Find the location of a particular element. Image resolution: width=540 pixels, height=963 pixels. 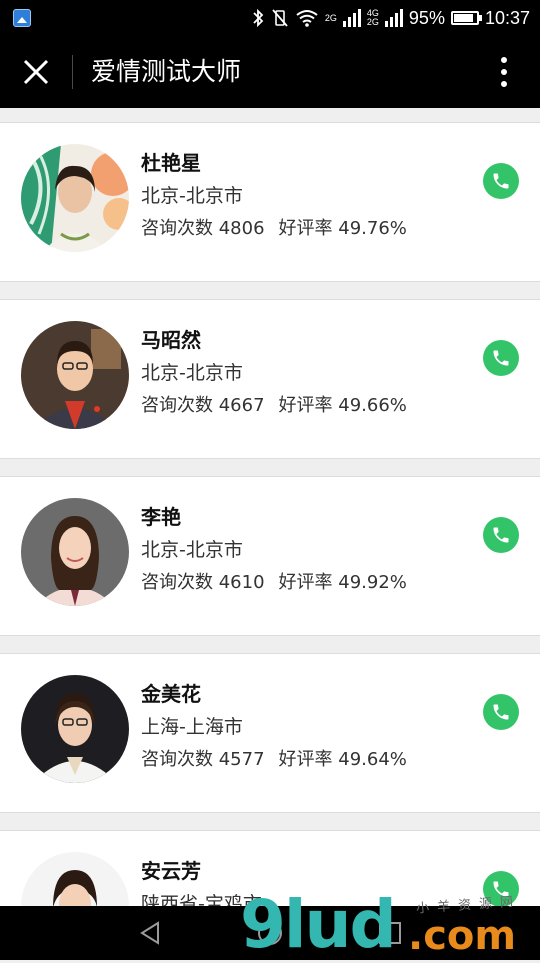

battery-percent: 95% is located at coordinates (426, 17).